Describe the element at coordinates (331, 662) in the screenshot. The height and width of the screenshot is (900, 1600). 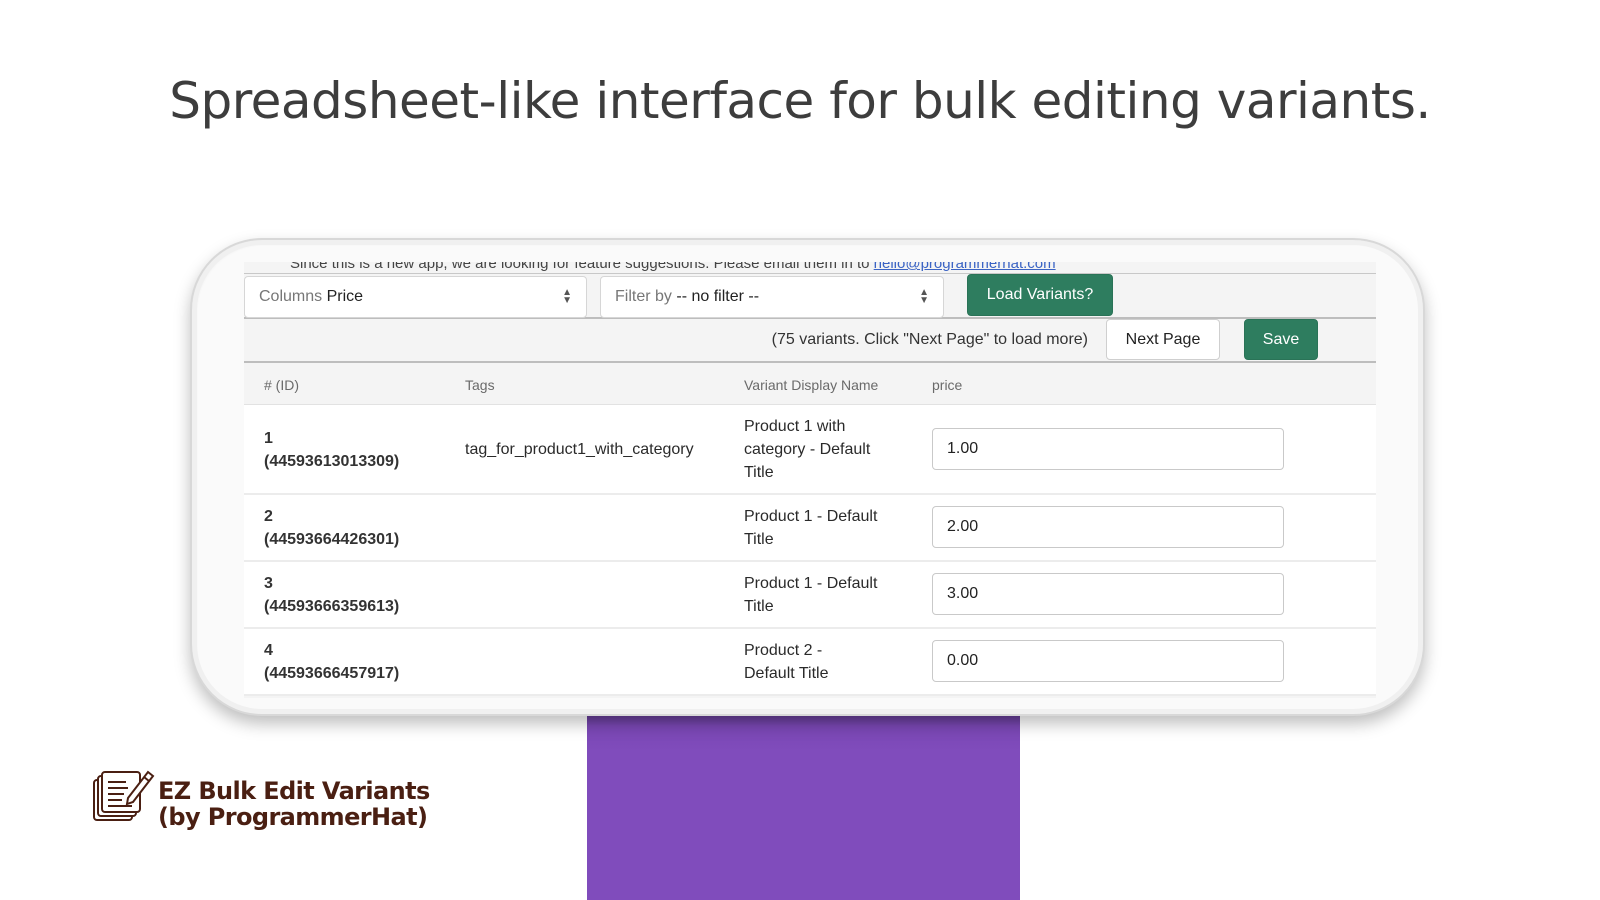
I see `variant-id-cell: 4 (44593666457917)` at that location.